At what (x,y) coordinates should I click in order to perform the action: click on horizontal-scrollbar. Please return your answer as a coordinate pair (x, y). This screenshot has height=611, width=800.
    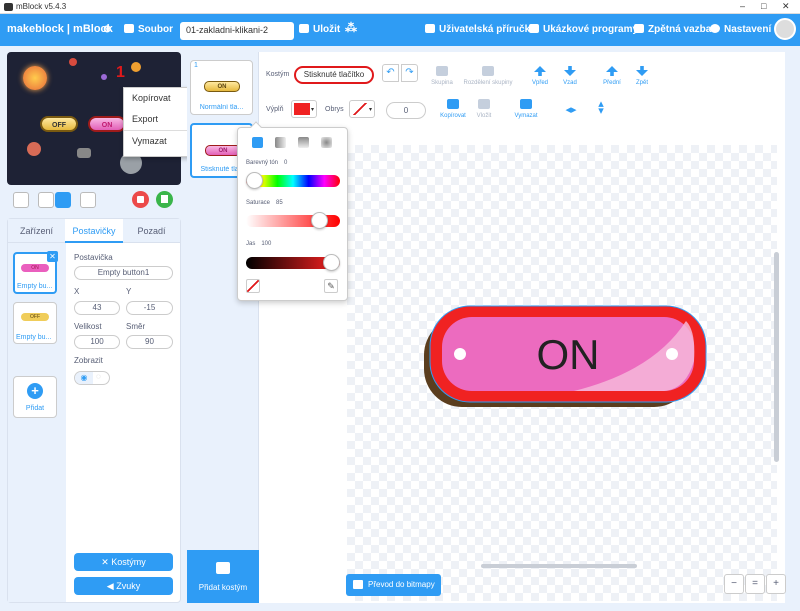
    Looking at the image, I should click on (559, 566).